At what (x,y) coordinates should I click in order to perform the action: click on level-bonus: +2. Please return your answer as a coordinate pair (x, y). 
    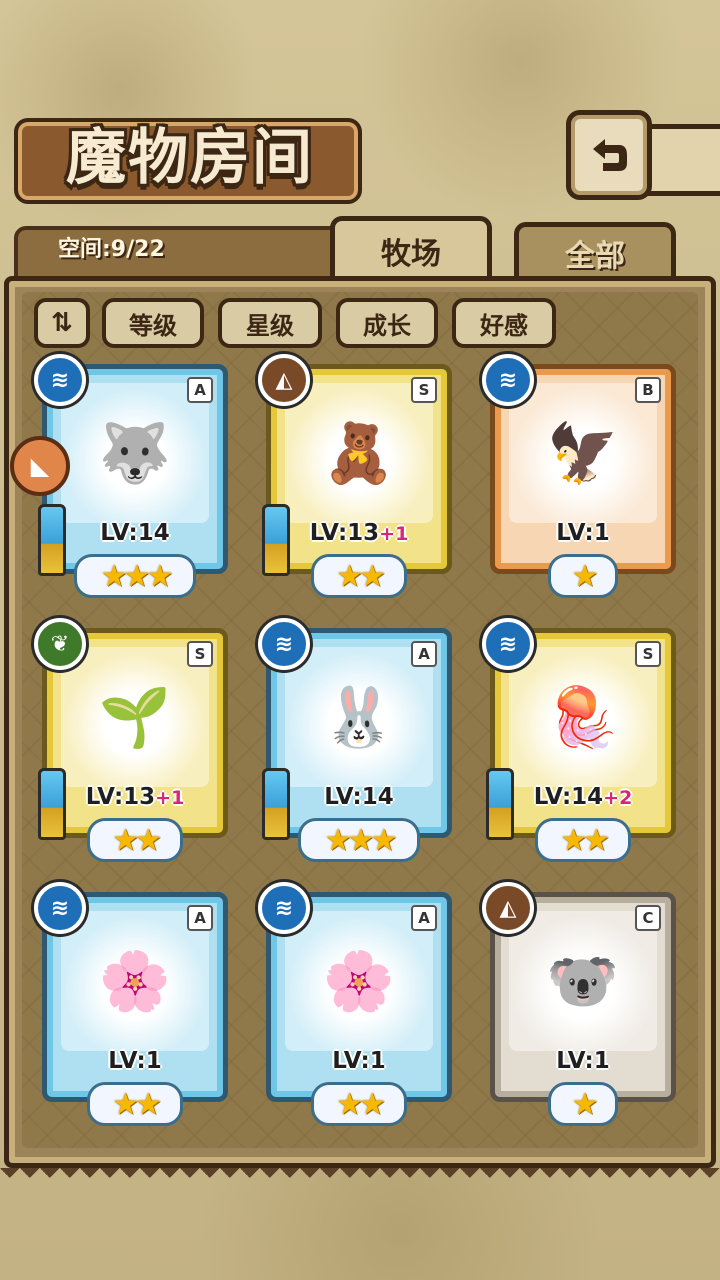
    Looking at the image, I should click on (618, 798).